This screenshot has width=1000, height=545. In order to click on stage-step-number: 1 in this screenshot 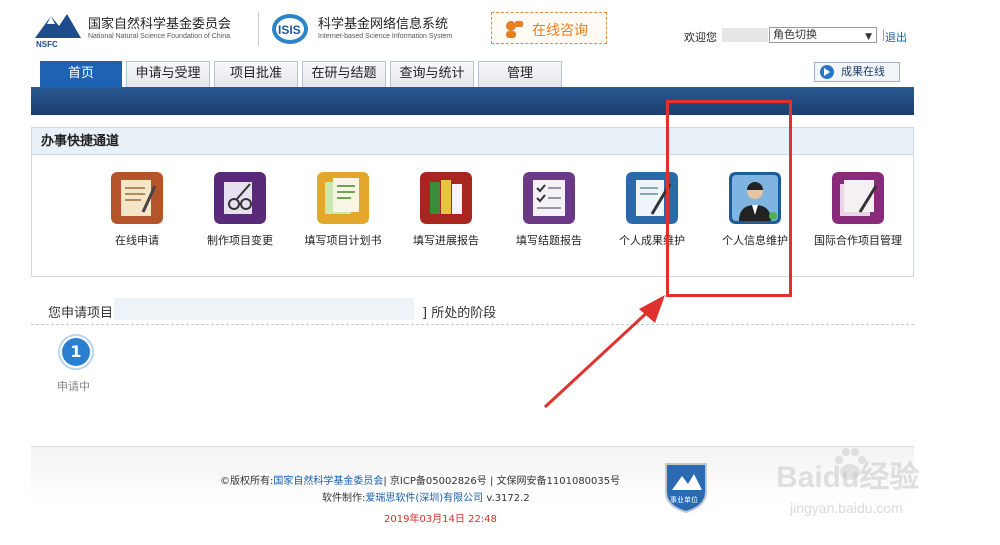, I will do `click(76, 352)`.